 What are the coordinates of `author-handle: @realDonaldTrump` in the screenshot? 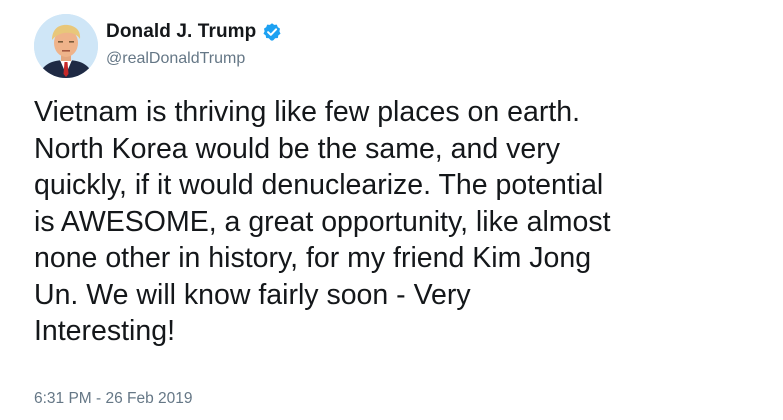 It's located at (175, 59).